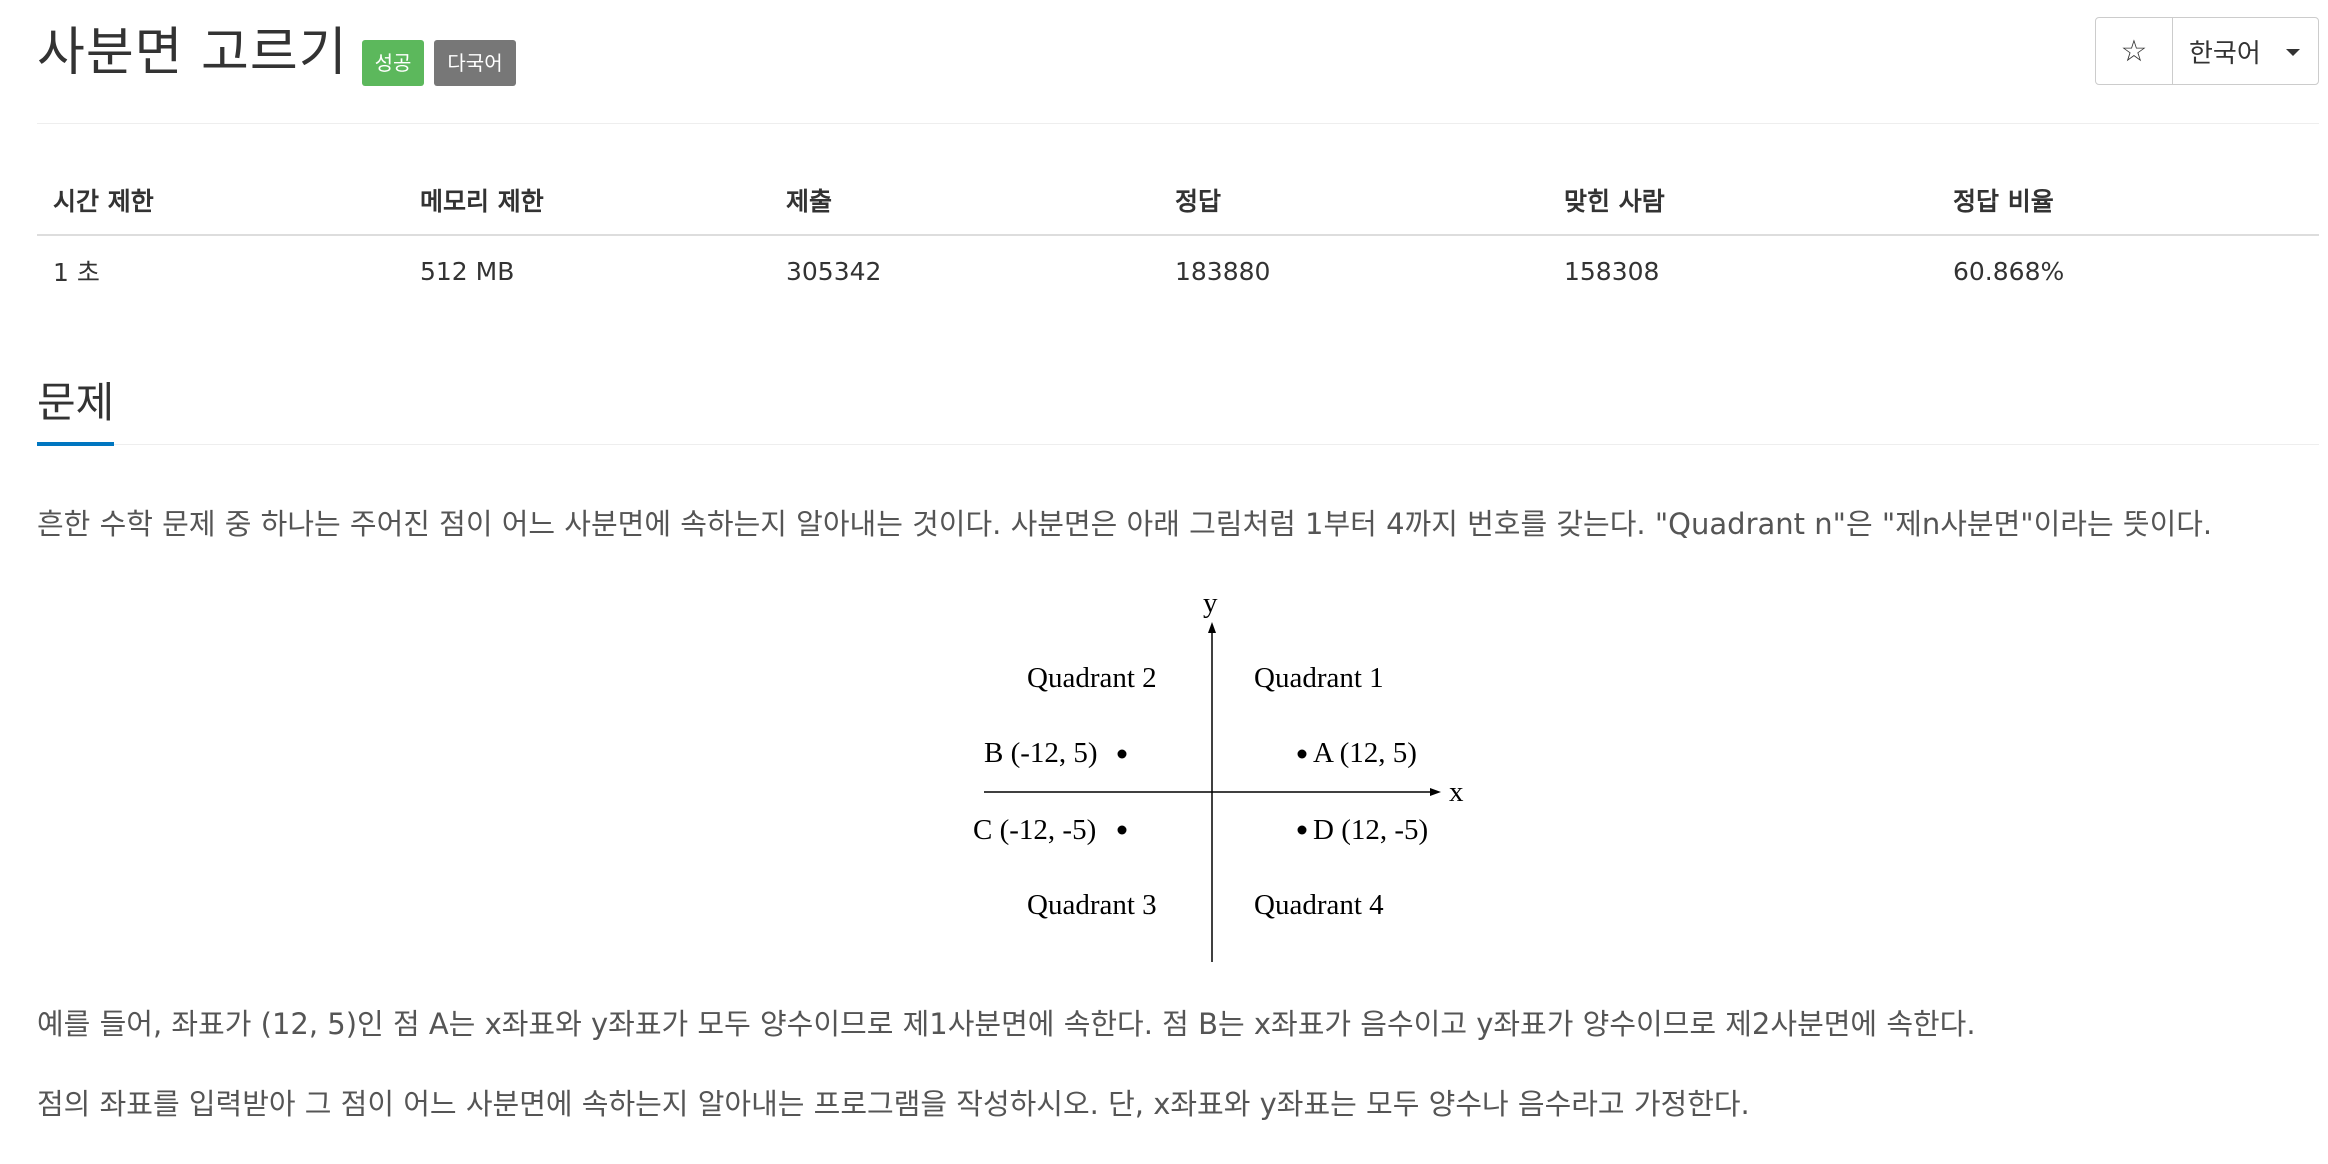 The width and height of the screenshot is (2328, 1164). Describe the element at coordinates (467, 271) in the screenshot. I see `memory-limit-value: 512 MB` at that location.